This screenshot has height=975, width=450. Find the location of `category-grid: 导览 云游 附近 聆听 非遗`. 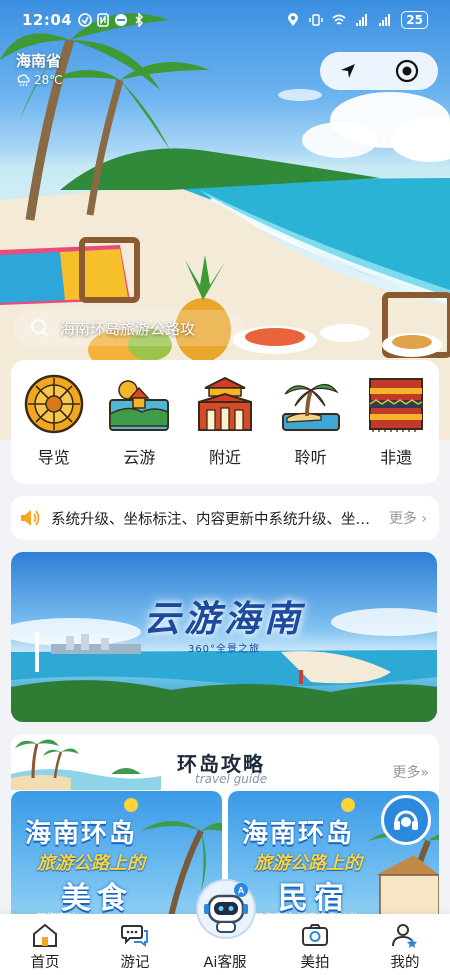

category-grid: 导览 云游 附近 聆听 非遗 is located at coordinates (225, 422).